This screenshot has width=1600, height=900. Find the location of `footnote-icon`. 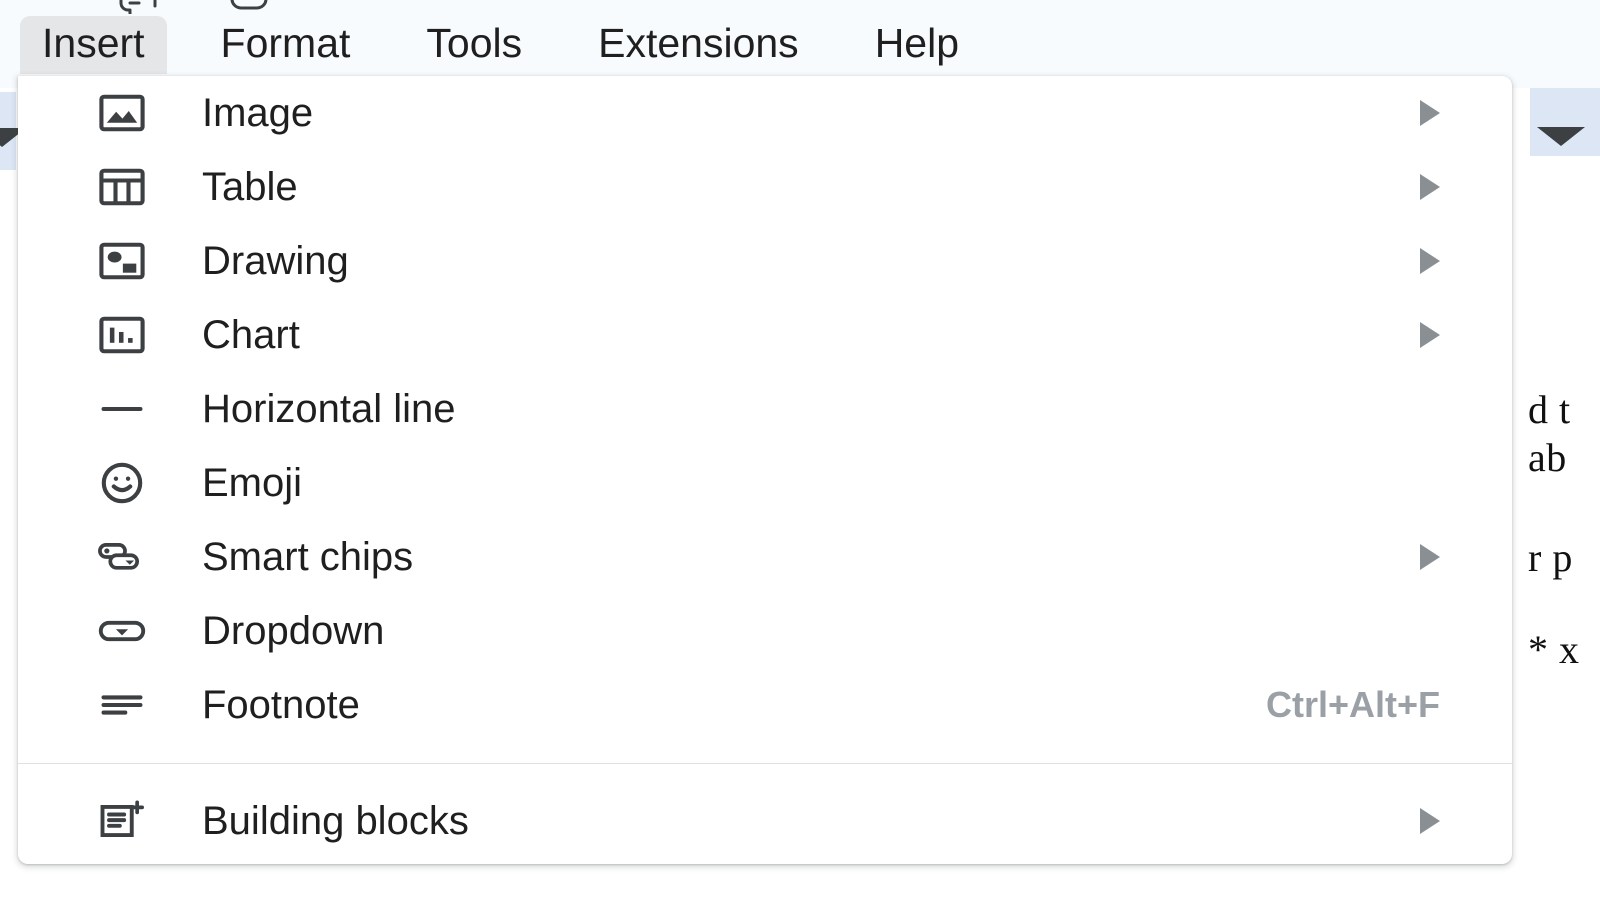

footnote-icon is located at coordinates (122, 705).